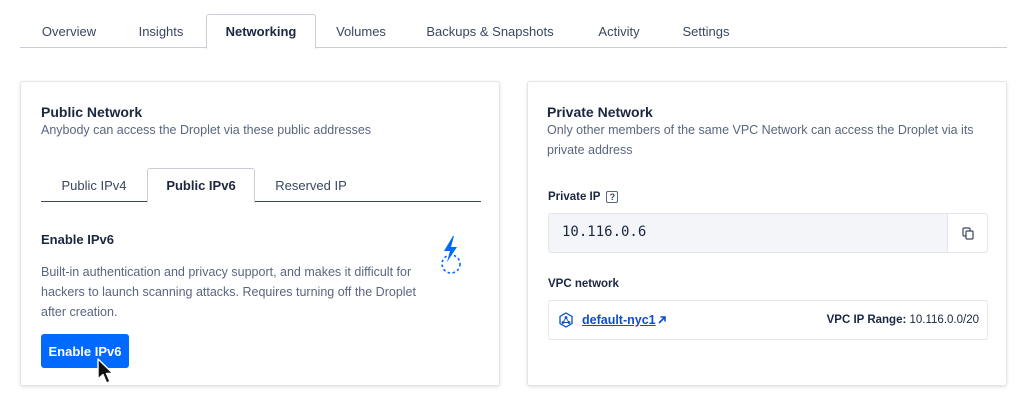 This screenshot has width=1024, height=405. I want to click on vpc-ip-range-value: 10.116.0.0/20, so click(944, 320).